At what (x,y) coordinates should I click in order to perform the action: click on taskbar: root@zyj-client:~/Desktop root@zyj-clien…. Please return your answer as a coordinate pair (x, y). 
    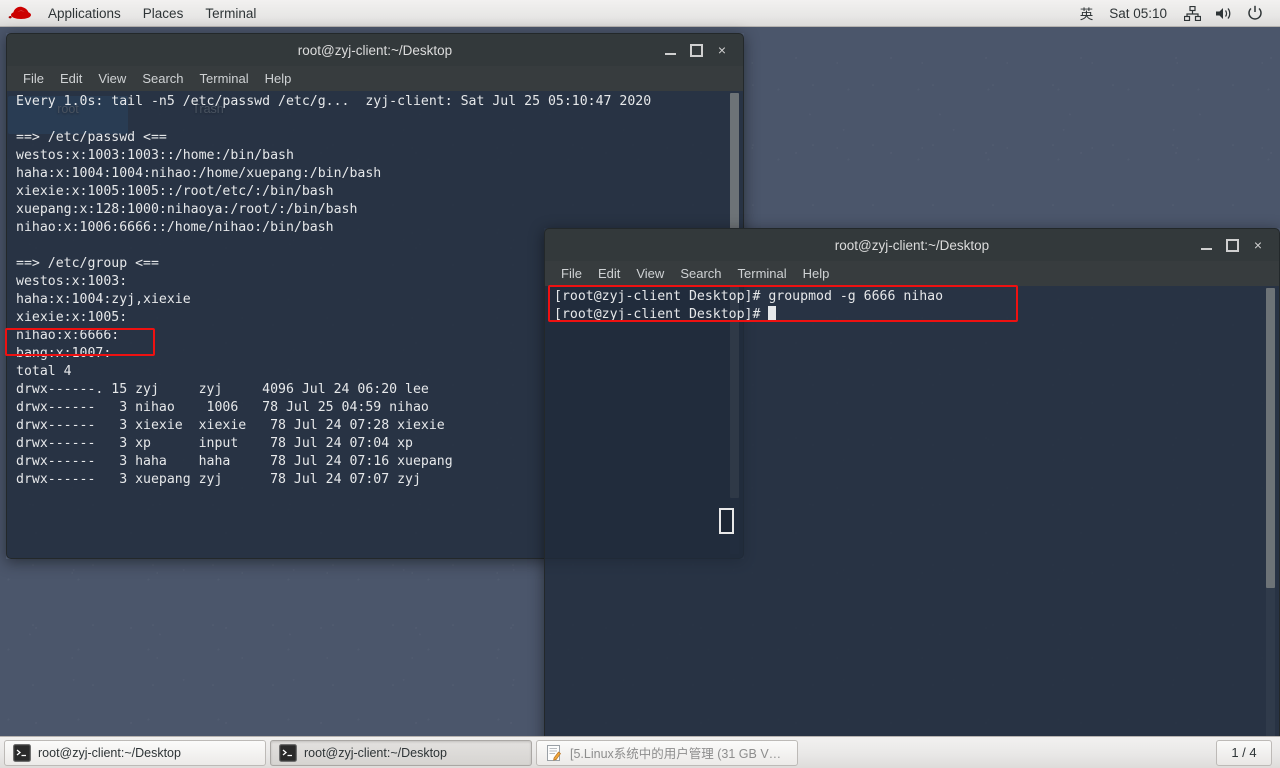
    Looking at the image, I should click on (640, 752).